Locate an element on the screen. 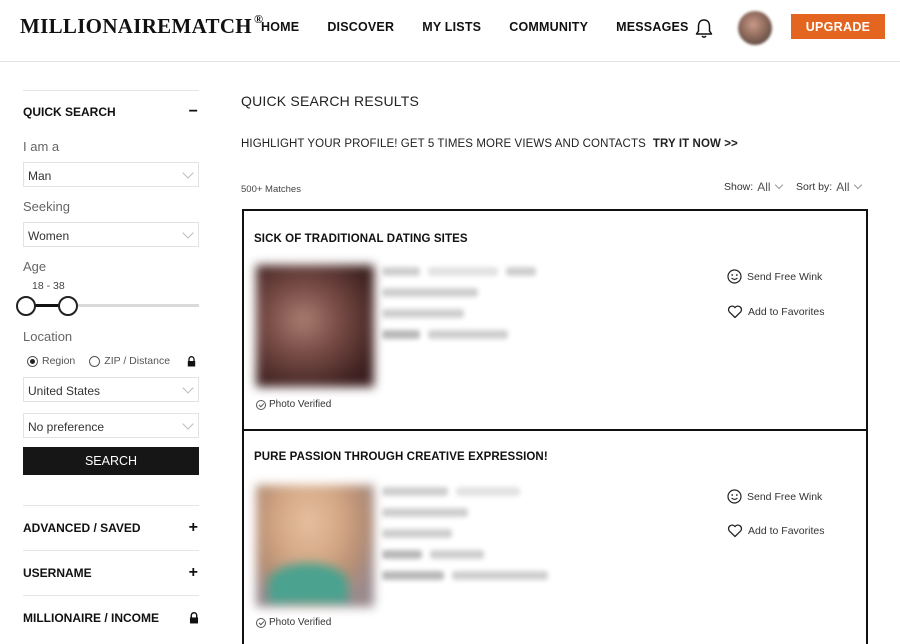 The image size is (900, 644). age-range-text: 18 - 38 is located at coordinates (48, 286).